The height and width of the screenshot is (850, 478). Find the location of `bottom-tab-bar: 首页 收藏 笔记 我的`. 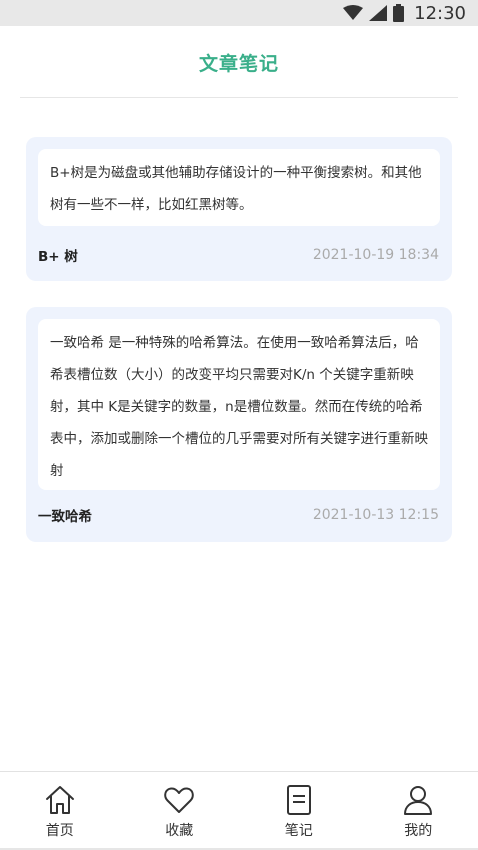

bottom-tab-bar: 首页 收藏 笔记 我的 is located at coordinates (239, 810).